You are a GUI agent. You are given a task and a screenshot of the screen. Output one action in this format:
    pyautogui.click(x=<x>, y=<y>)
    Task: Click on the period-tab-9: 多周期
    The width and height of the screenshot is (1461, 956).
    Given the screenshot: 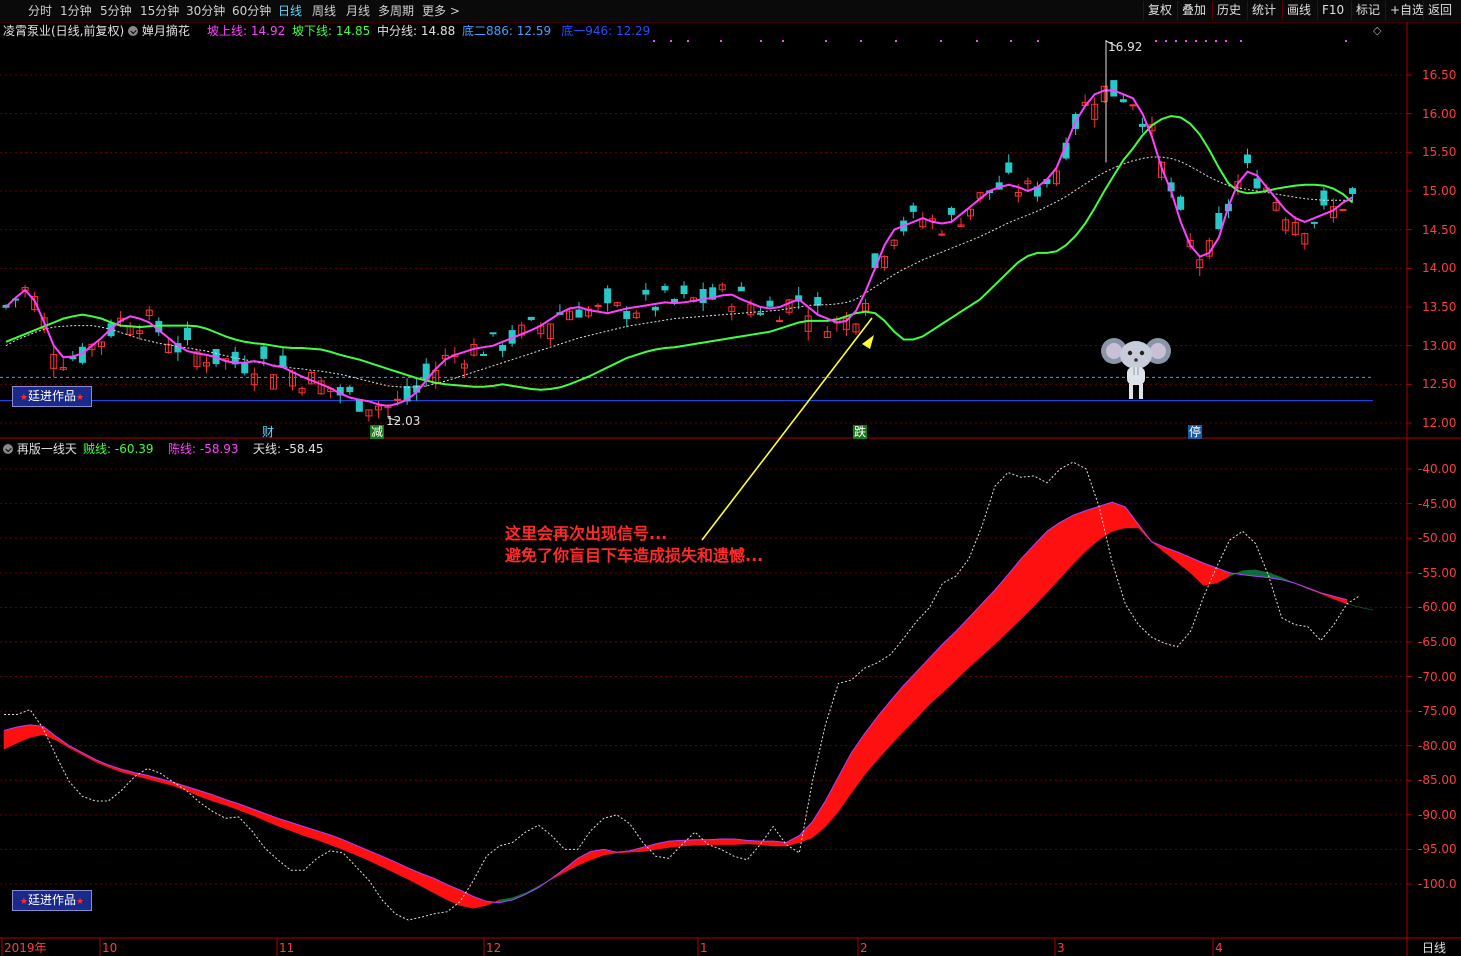 What is the action you would take?
    pyautogui.click(x=396, y=11)
    